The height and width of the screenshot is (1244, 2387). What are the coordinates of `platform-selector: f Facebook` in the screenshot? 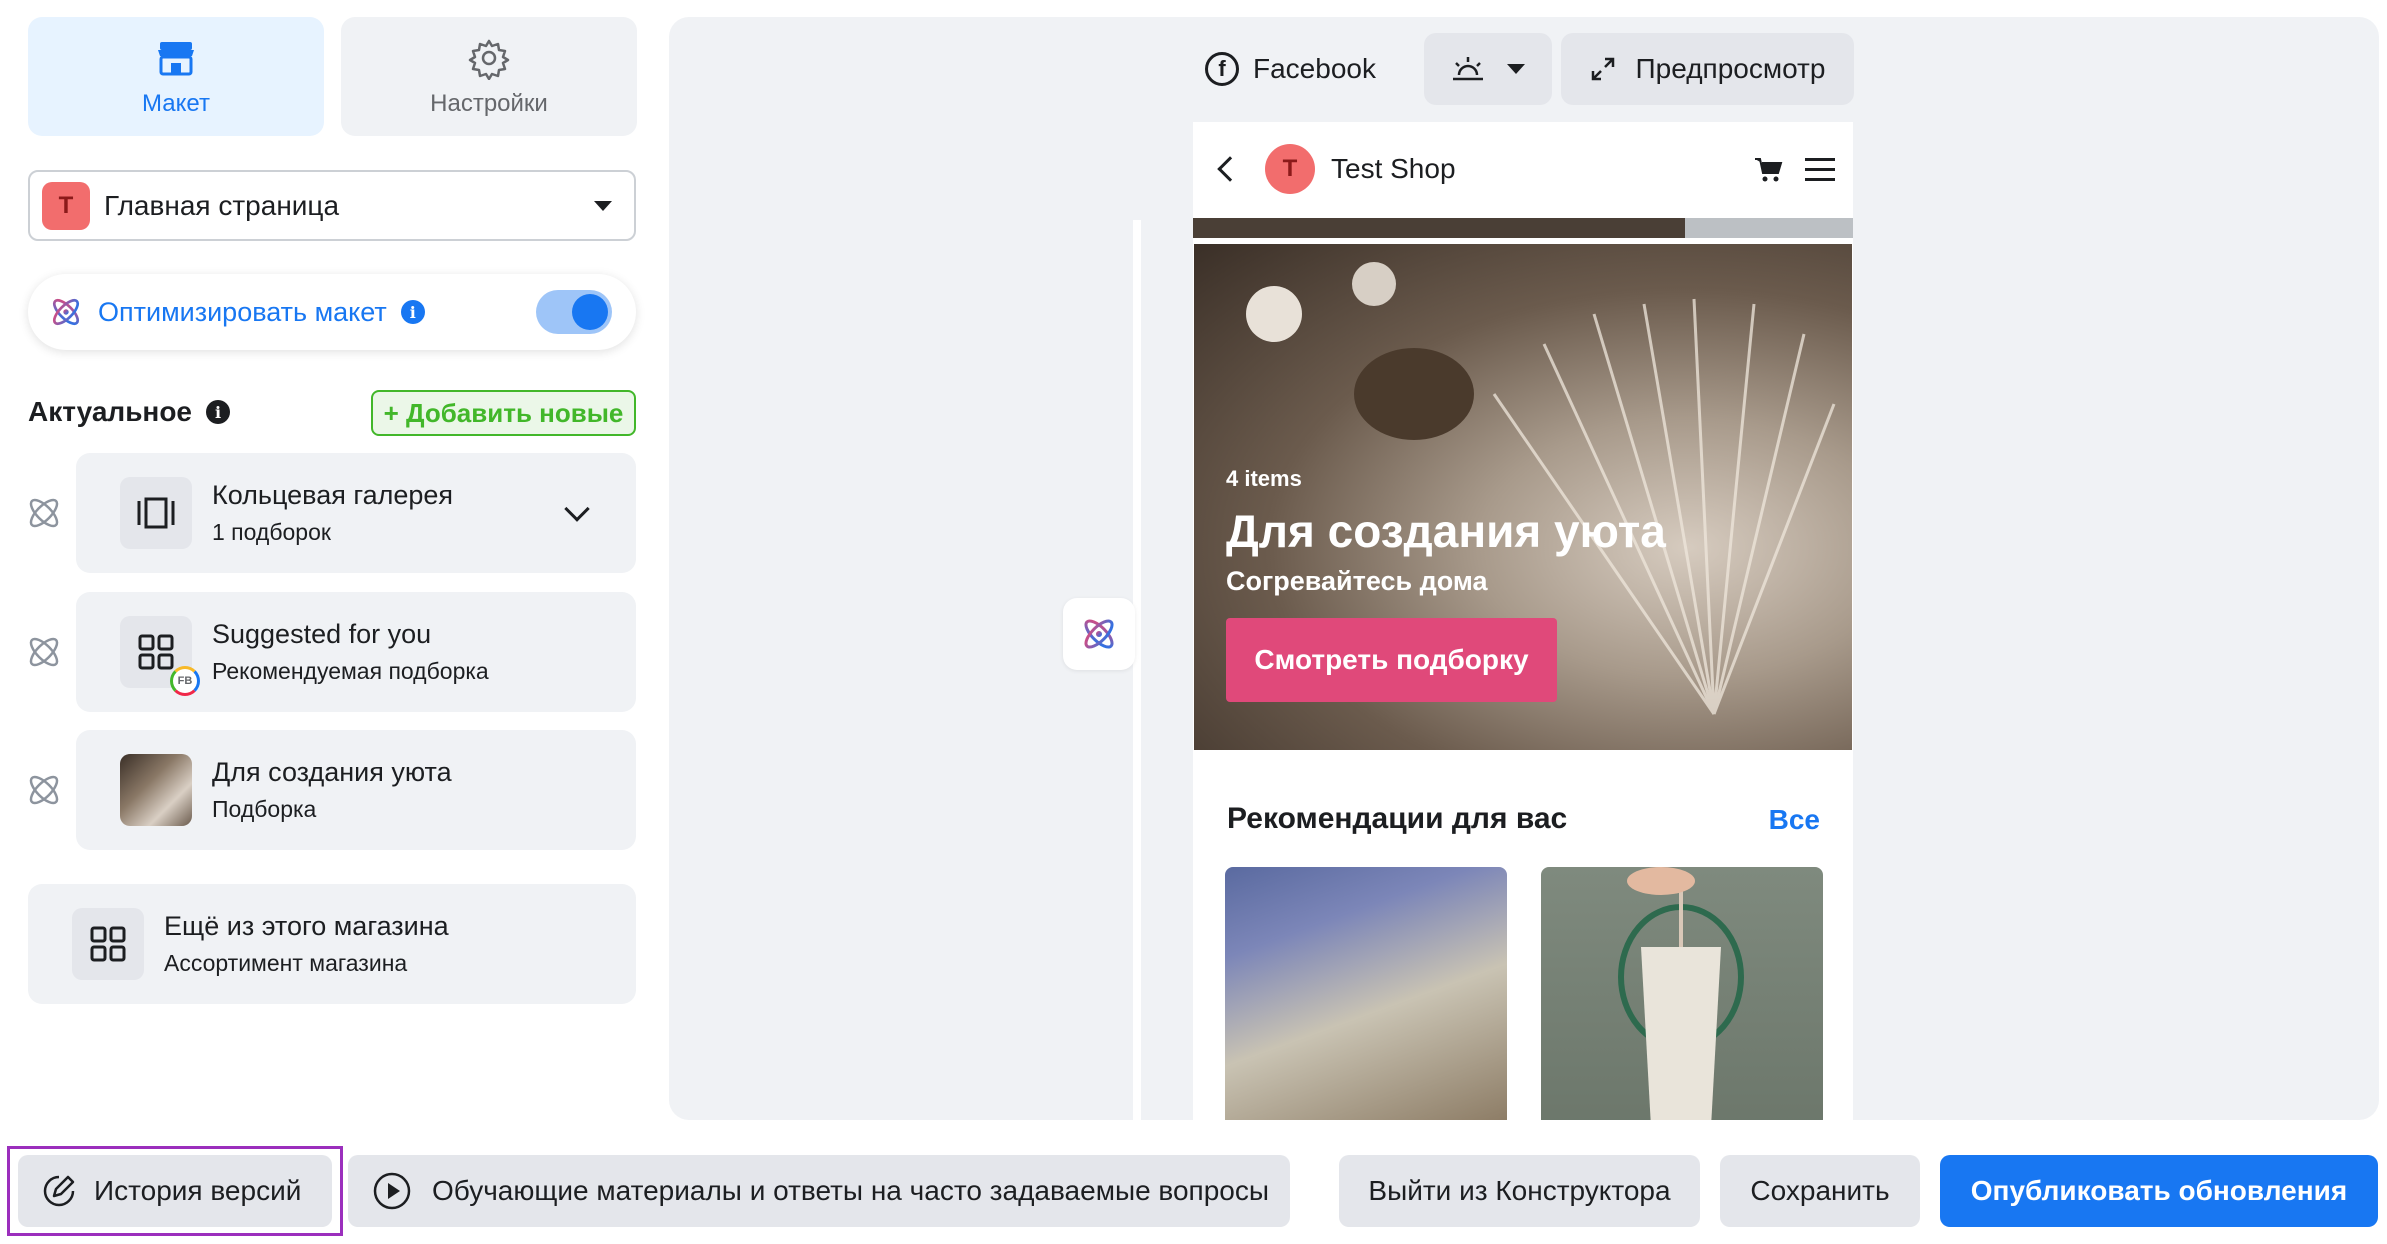 It's located at (1290, 69).